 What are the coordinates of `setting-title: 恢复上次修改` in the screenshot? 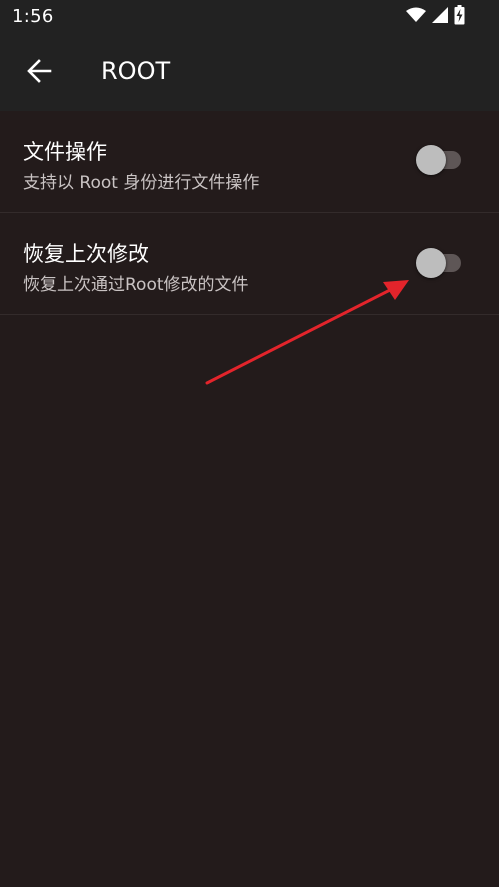 It's located at (86, 254).